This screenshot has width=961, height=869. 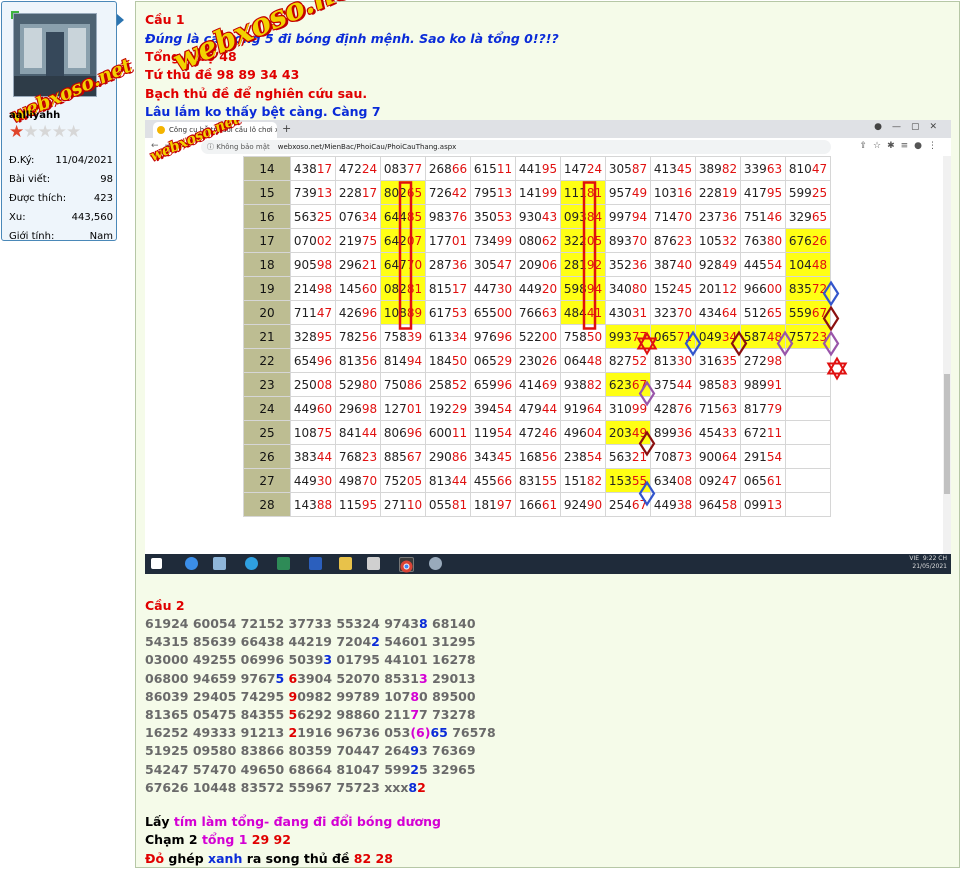 I want to click on text-run: 61924 60054 72152 37733 55324 9743, so click(x=282, y=623).